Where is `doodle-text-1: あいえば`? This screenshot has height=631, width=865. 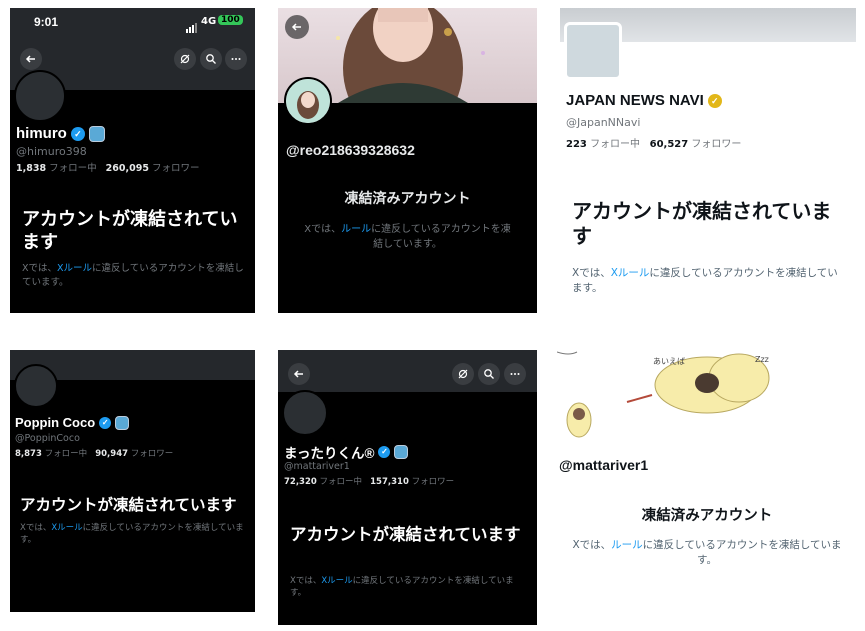 doodle-text-1: あいえば is located at coordinates (669, 361).